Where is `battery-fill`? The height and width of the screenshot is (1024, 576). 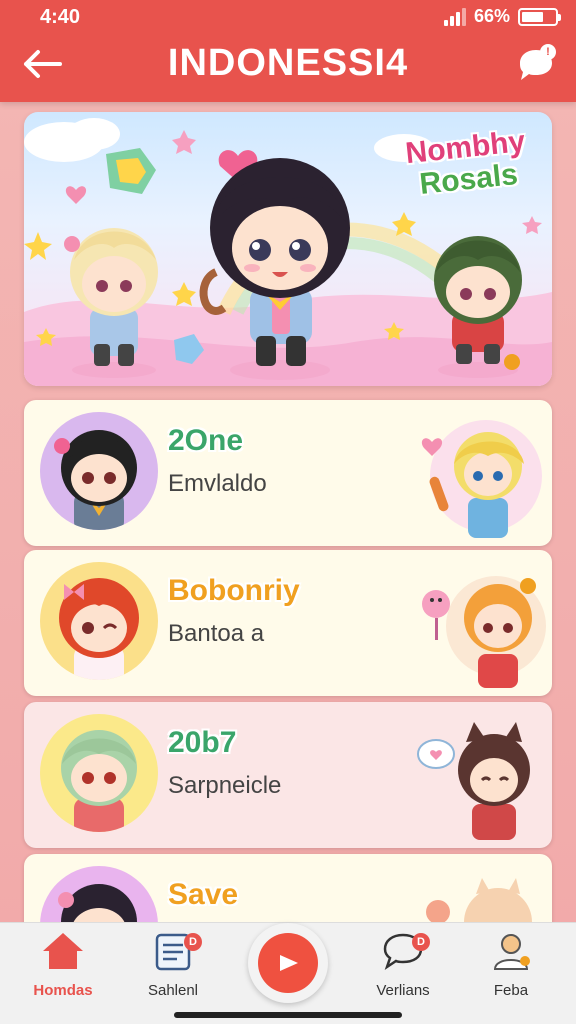 battery-fill is located at coordinates (533, 16).